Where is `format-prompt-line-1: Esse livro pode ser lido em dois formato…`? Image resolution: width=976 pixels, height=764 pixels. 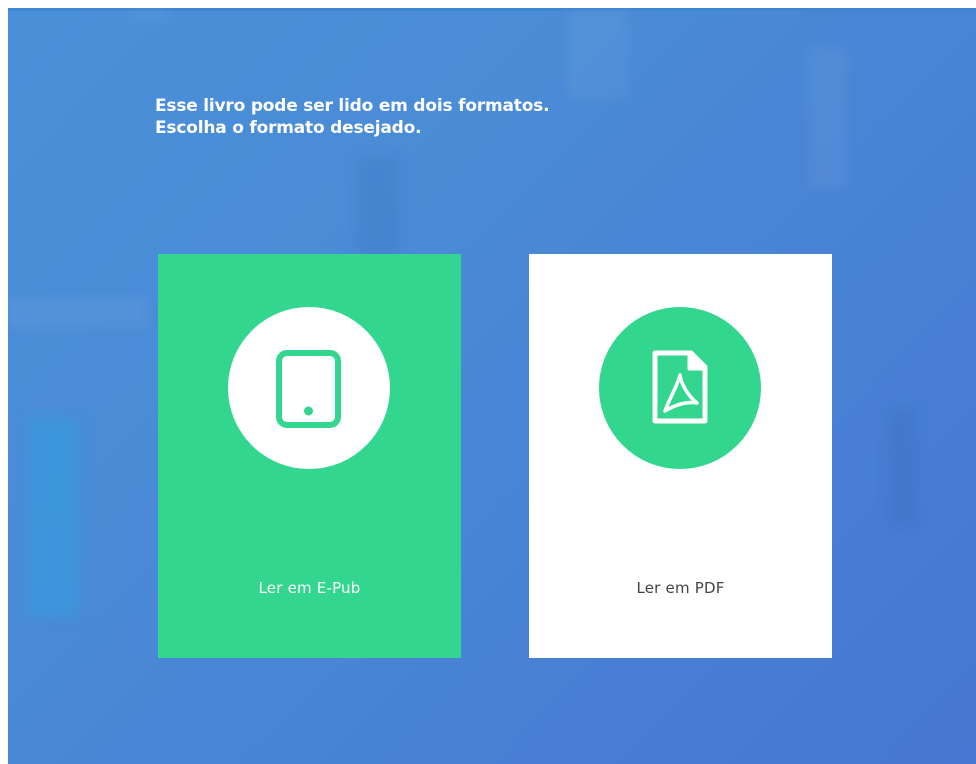 format-prompt-line-1: Esse livro pode ser lido em dois formato… is located at coordinates (352, 106).